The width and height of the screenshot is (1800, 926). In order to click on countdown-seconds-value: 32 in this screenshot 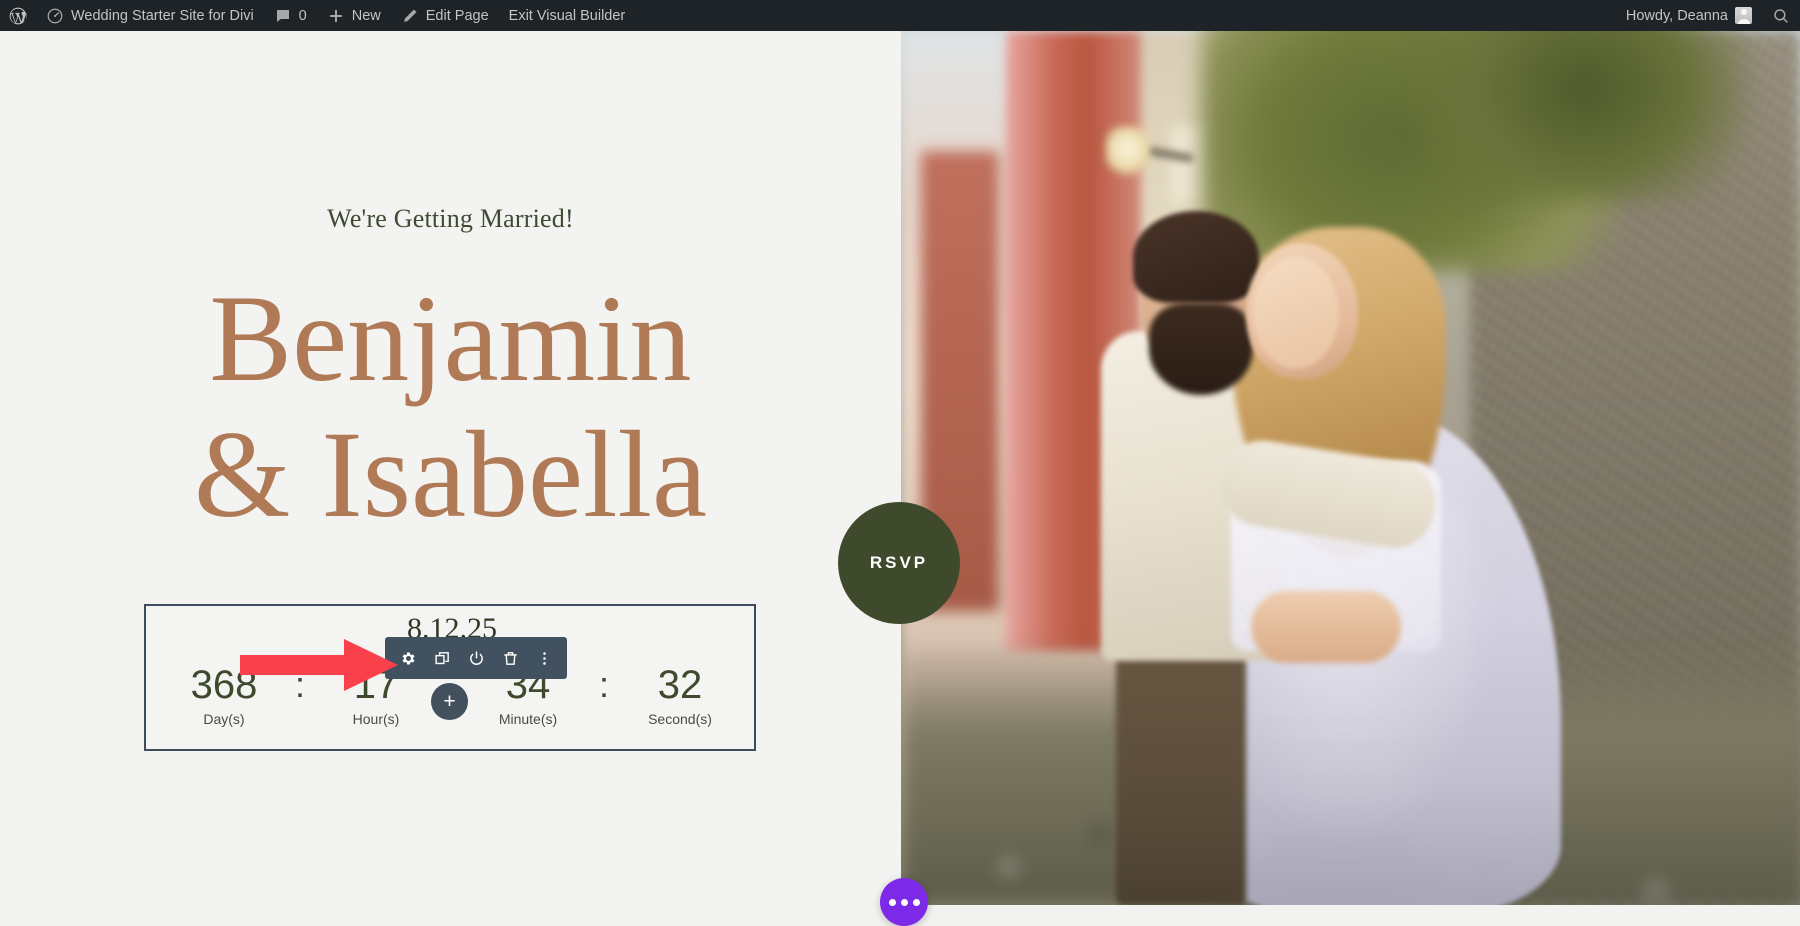, I will do `click(680, 685)`.